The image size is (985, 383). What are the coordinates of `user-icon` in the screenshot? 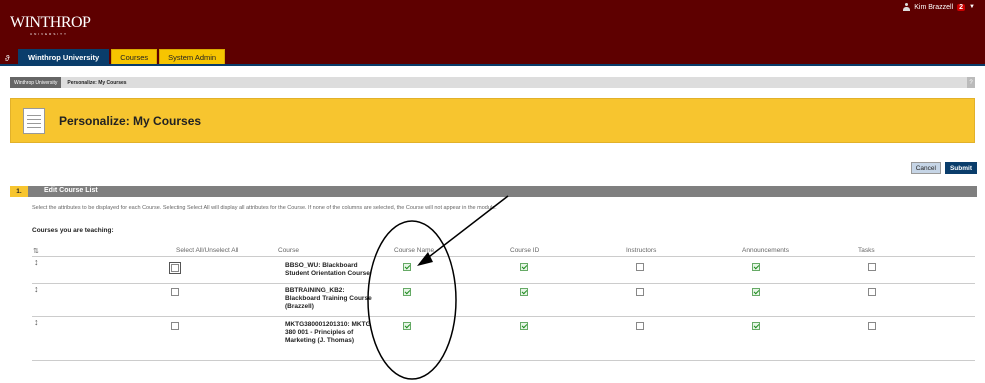 It's located at (907, 7).